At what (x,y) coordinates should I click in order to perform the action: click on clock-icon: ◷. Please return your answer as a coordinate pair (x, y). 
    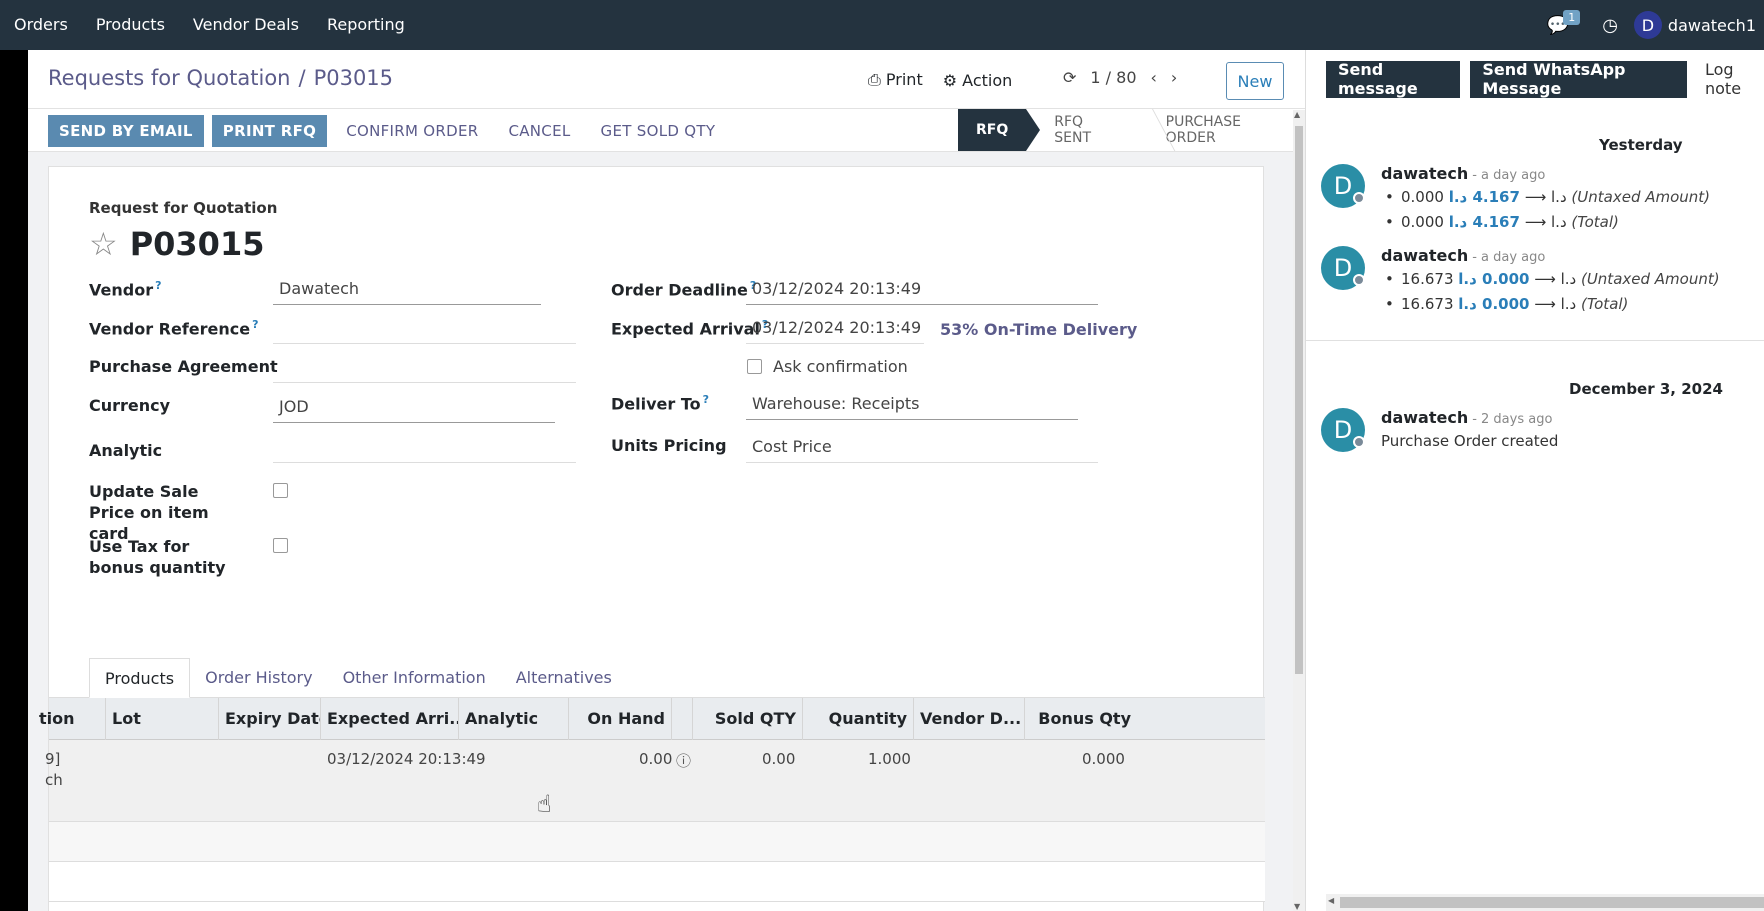
    Looking at the image, I should click on (1610, 25).